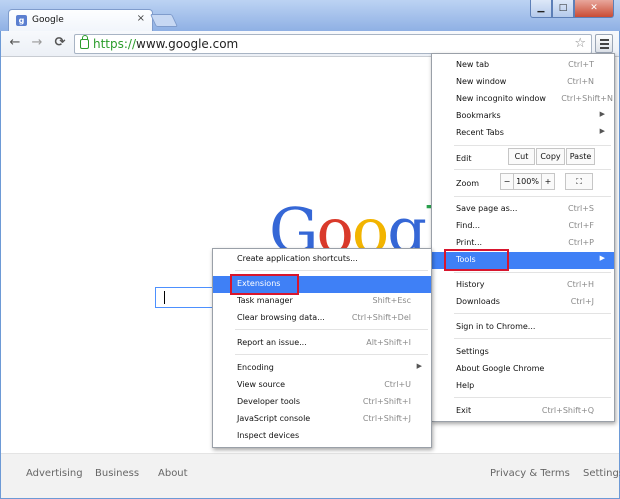  What do you see at coordinates (21, 20) in the screenshot?
I see `google-favicon-icon: g` at bounding box center [21, 20].